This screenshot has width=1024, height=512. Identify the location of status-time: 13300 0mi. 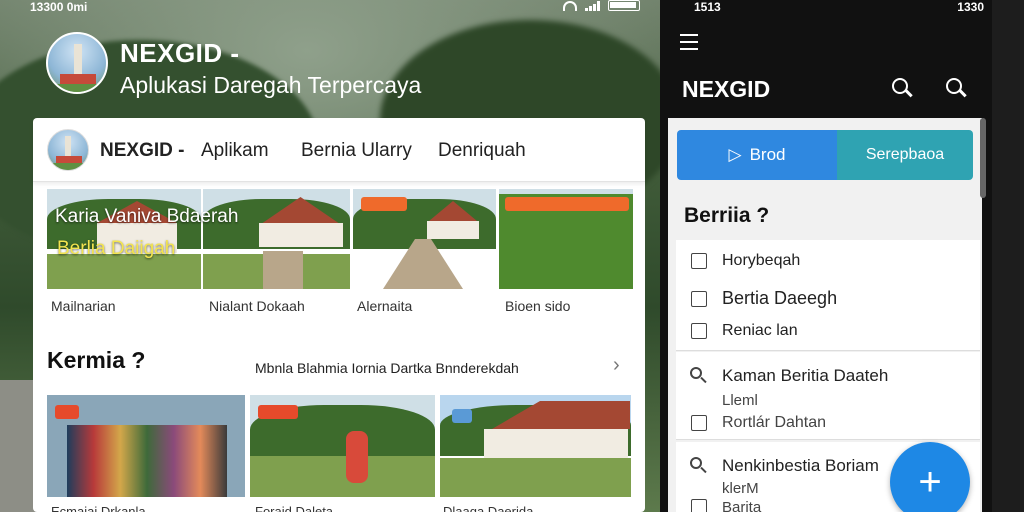
(59, 7).